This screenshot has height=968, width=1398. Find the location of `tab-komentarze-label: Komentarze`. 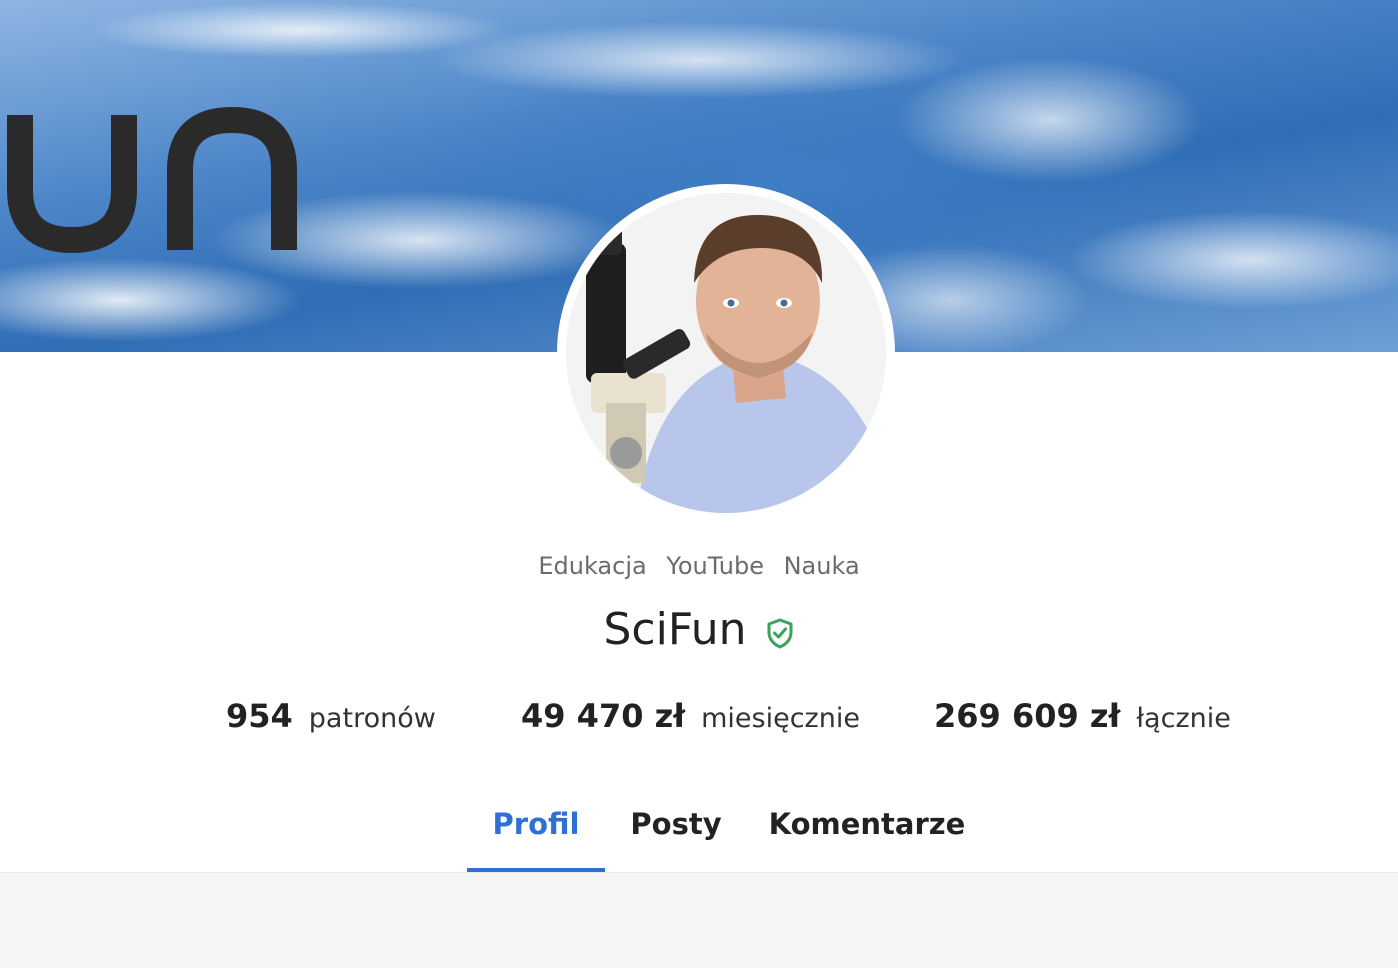

tab-komentarze-label: Komentarze is located at coordinates (867, 824).